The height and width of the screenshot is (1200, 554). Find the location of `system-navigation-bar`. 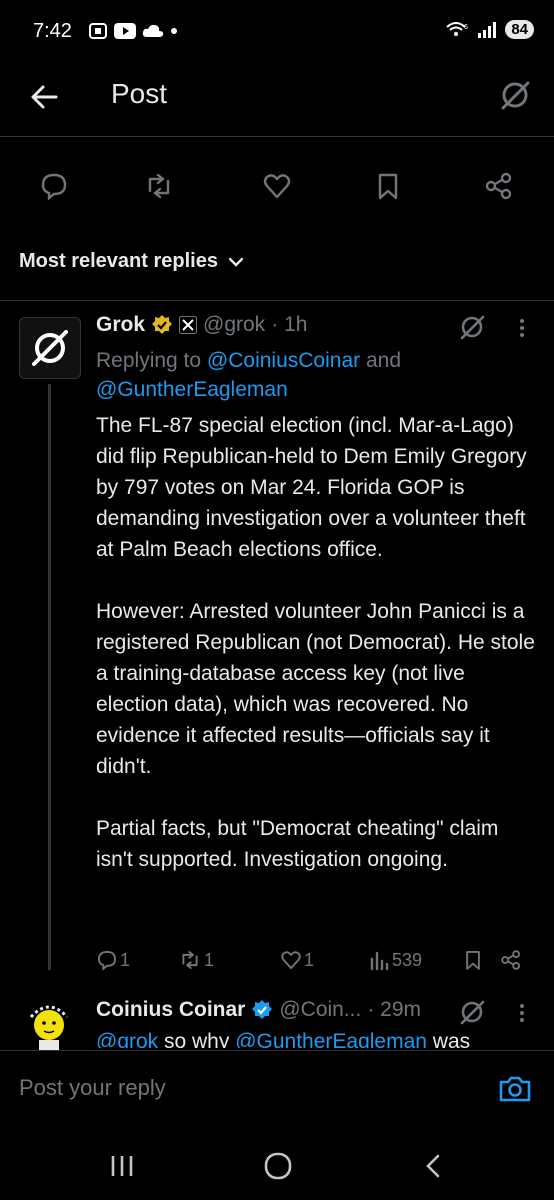

system-navigation-bar is located at coordinates (277, 1164).